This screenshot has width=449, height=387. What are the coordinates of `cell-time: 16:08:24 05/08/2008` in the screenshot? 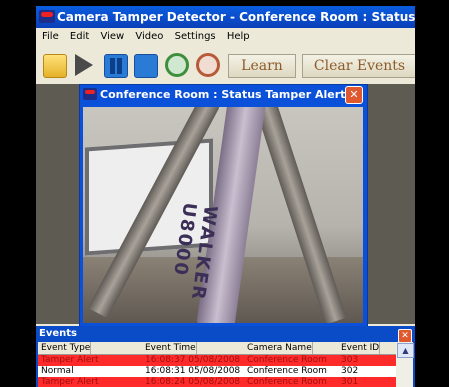 It's located at (193, 382).